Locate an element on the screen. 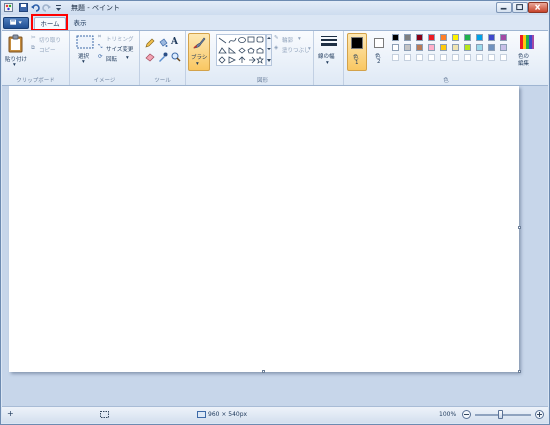  color-picker-icon is located at coordinates (163, 57).